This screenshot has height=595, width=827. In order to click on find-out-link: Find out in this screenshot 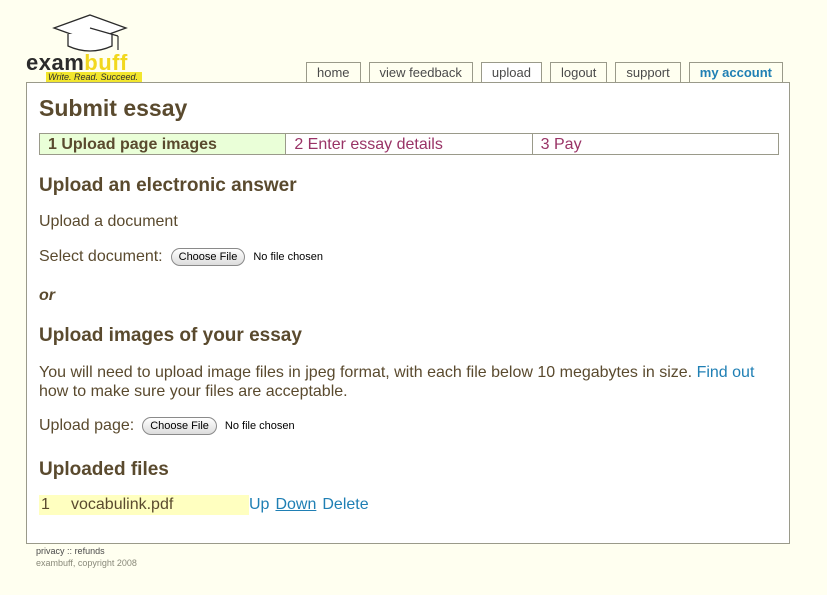, I will do `click(726, 372)`.